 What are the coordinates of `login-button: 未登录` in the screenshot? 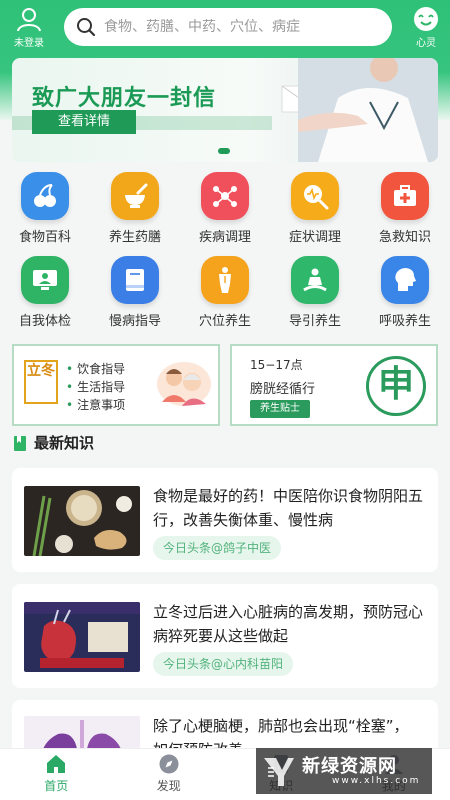 It's located at (29, 27).